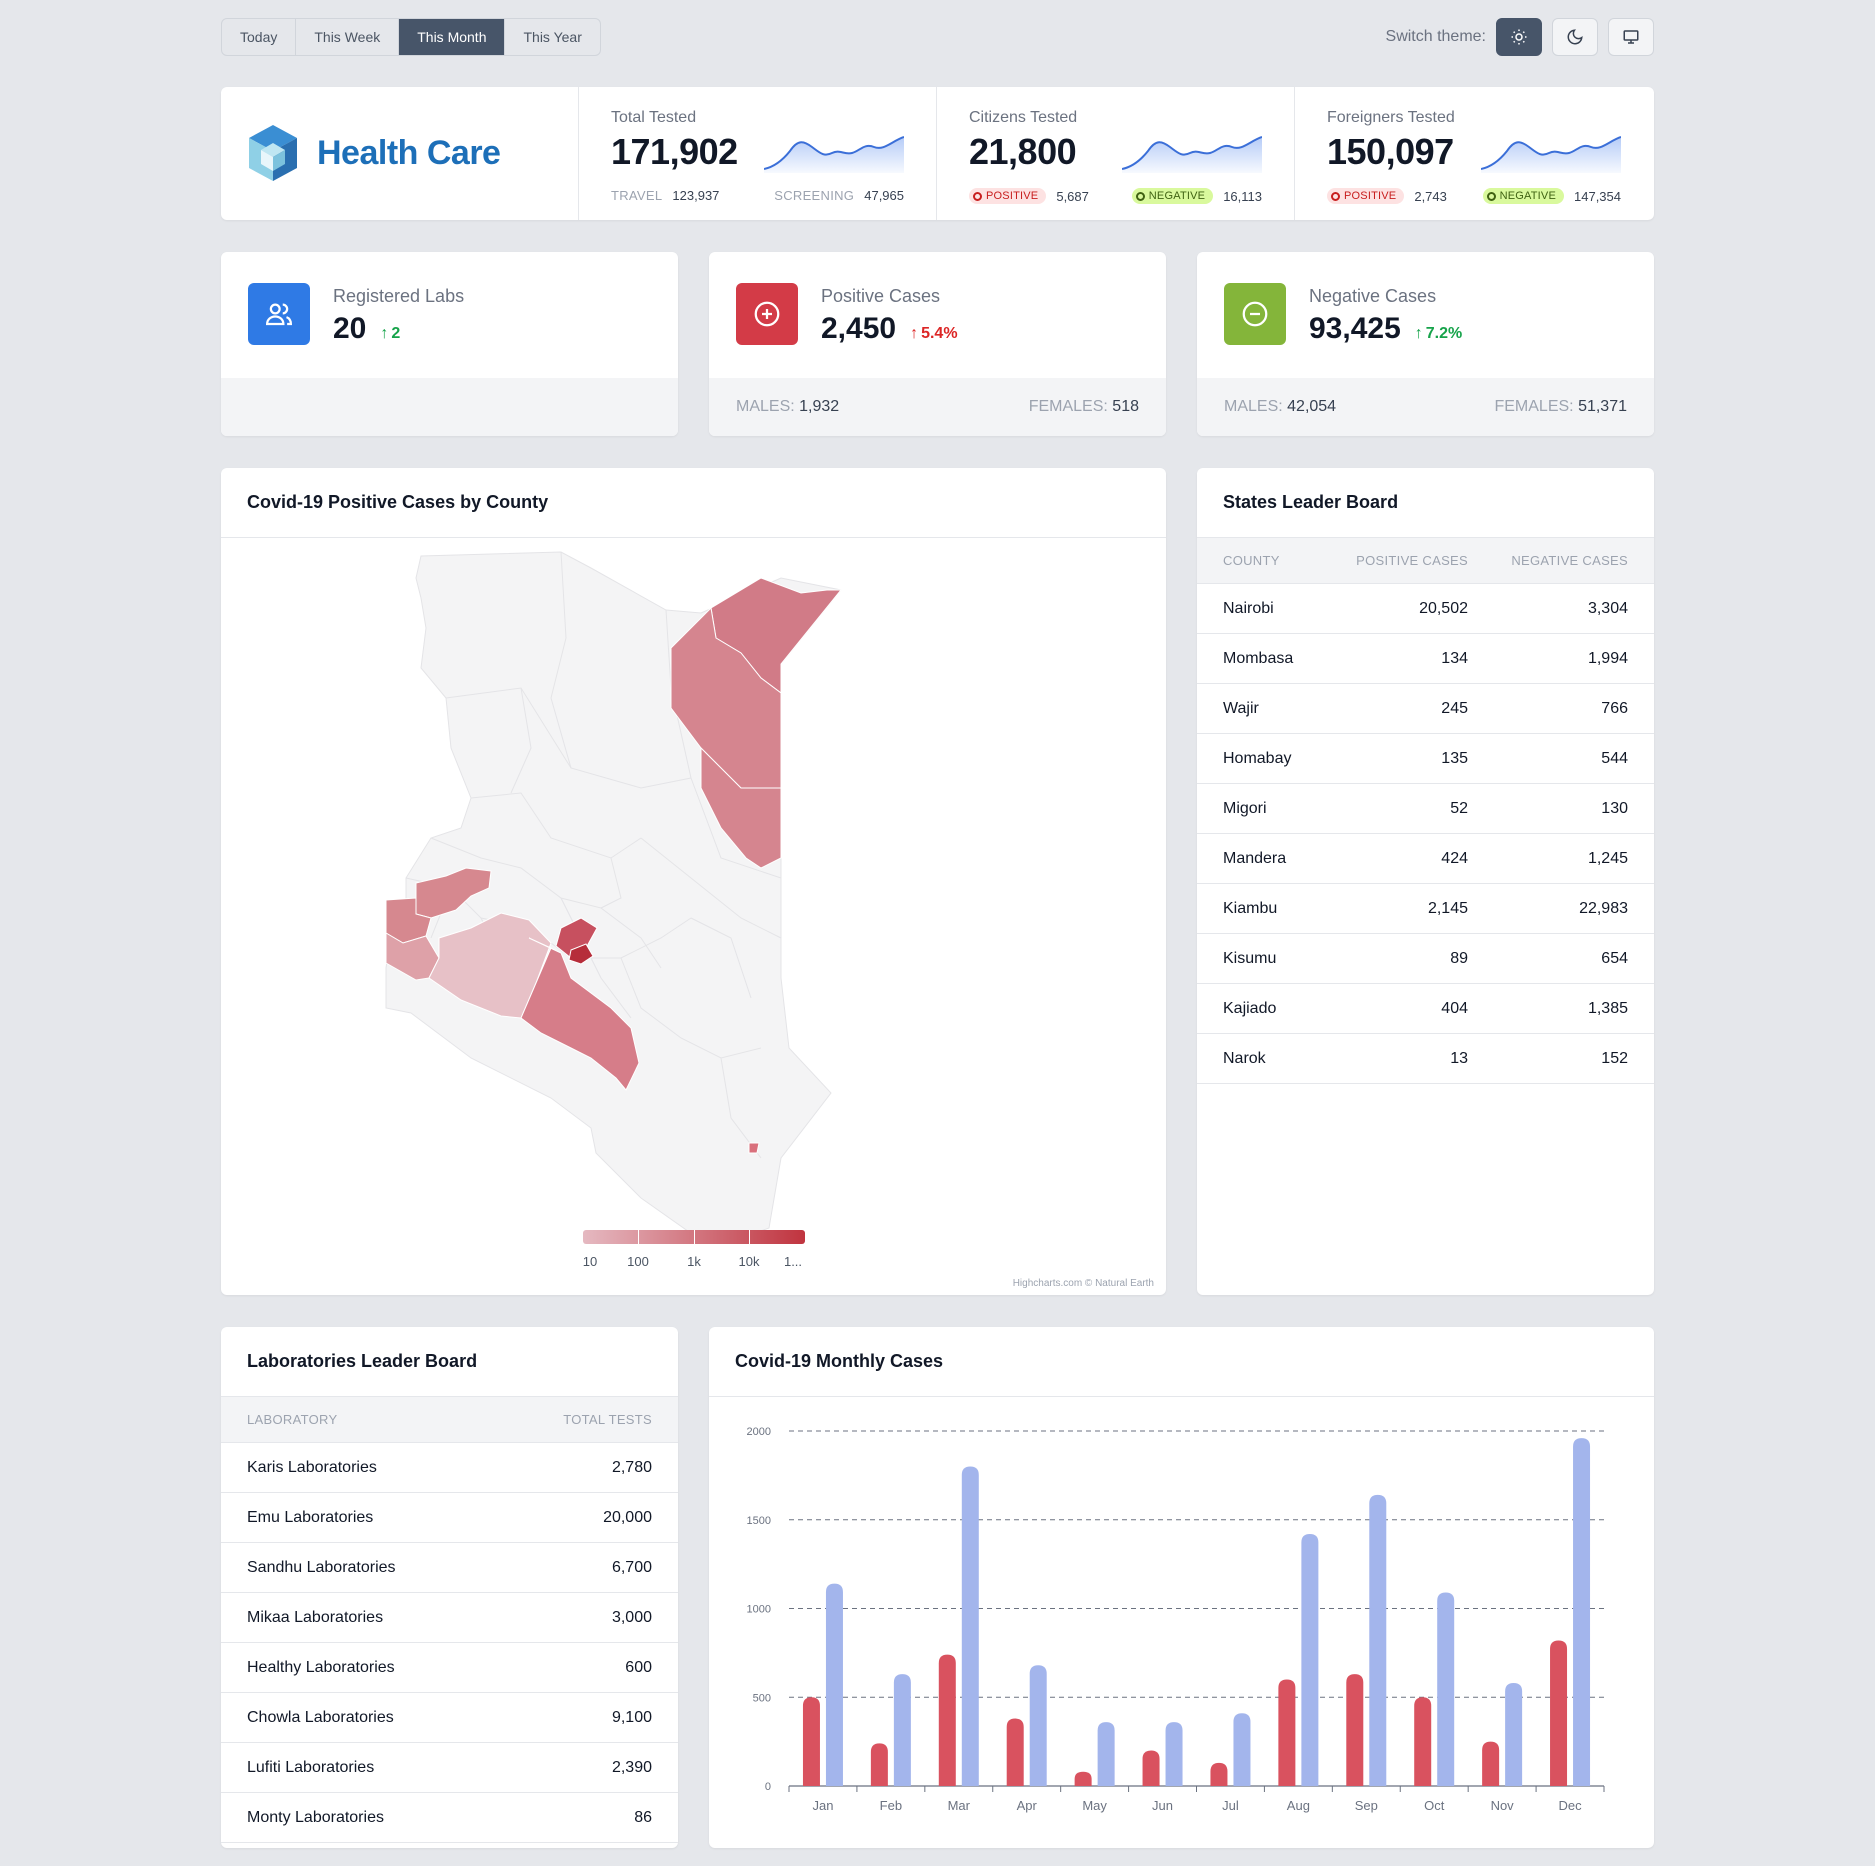  What do you see at coordinates (1425, 909) in the screenshot?
I see `table-row: Kiambu 2,145 22,983` at bounding box center [1425, 909].